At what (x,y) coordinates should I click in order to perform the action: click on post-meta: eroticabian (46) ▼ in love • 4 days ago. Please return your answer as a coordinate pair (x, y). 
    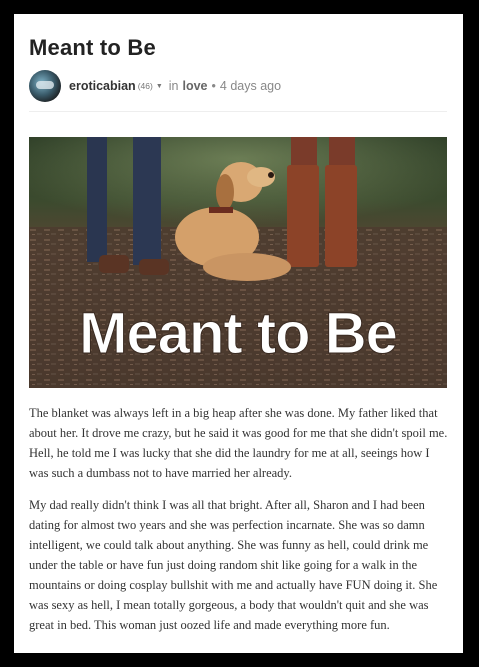
    Looking at the image, I should click on (155, 86).